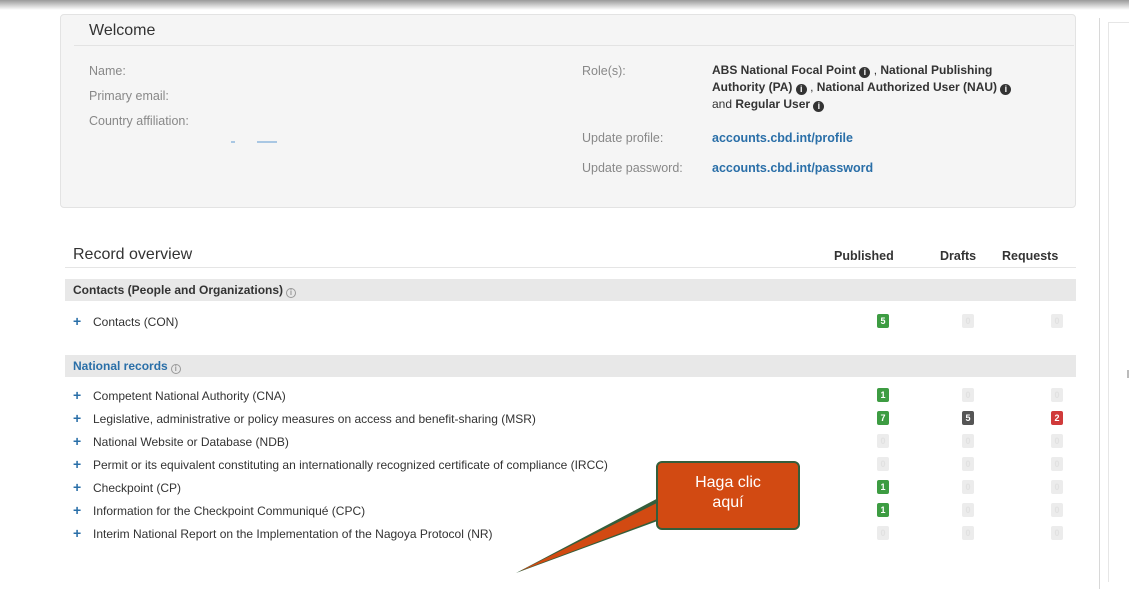 The image size is (1129, 589). Describe the element at coordinates (728, 482) in the screenshot. I see `callout-line-1: Haga clic` at that location.